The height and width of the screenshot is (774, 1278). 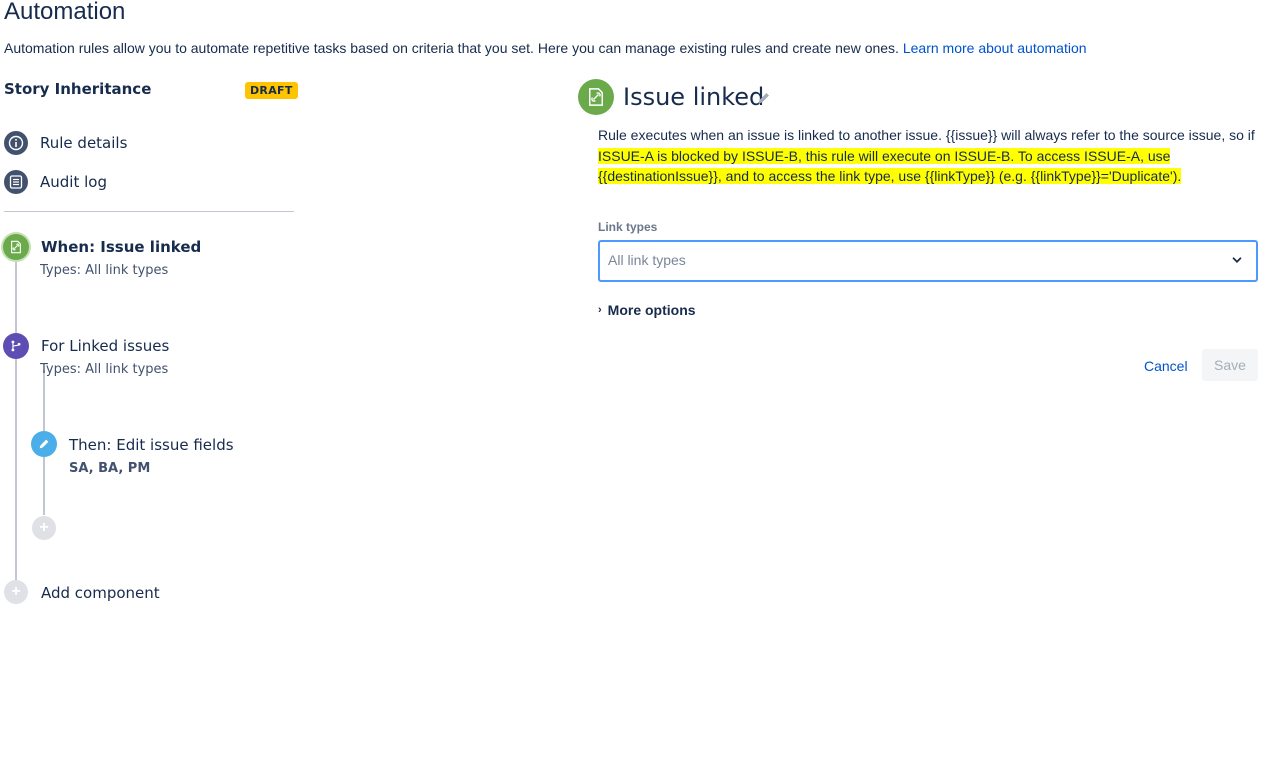 I want to click on more-options-toggle: › More options, so click(x=647, y=310).